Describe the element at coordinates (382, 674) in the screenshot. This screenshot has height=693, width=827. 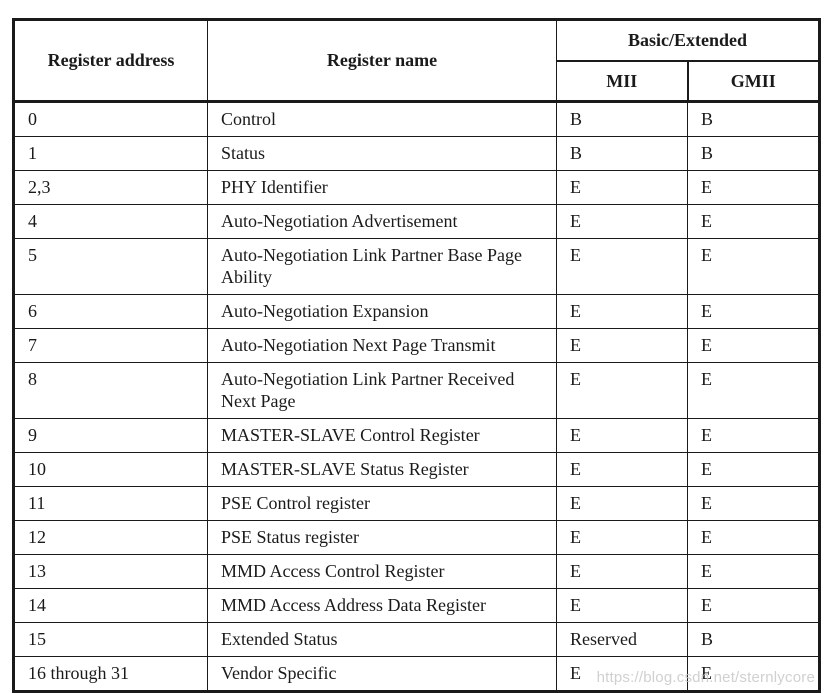
I see `cell-register-name: Vendor Specific` at that location.